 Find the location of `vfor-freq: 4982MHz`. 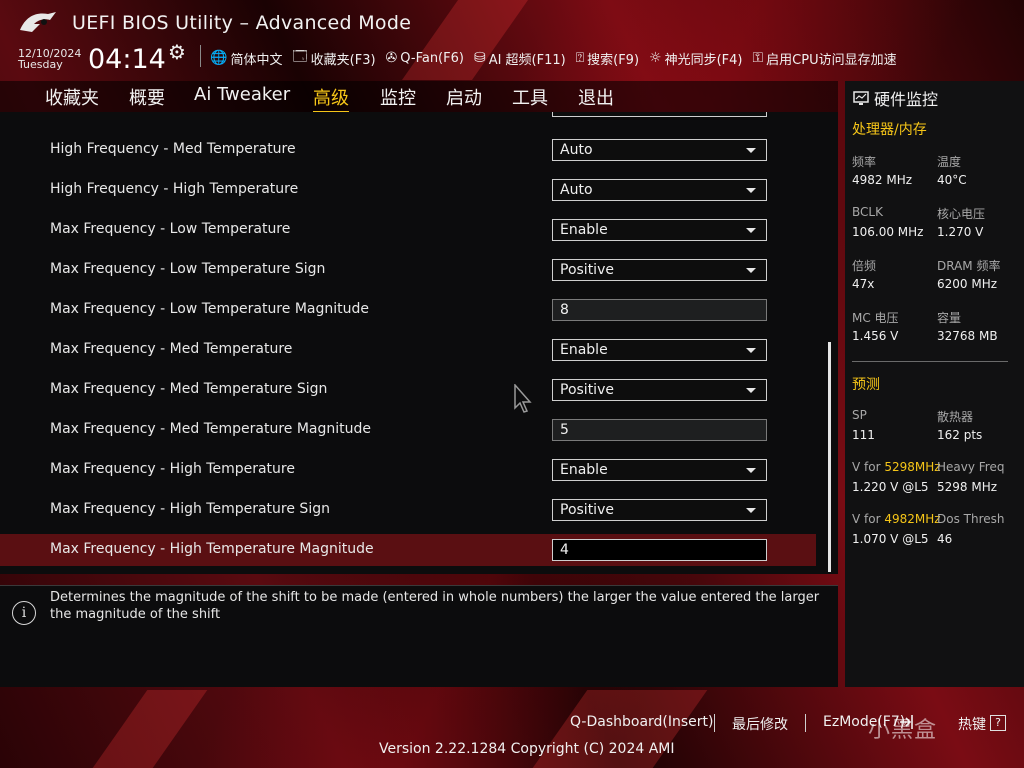

vfor-freq: 4982MHz is located at coordinates (912, 519).